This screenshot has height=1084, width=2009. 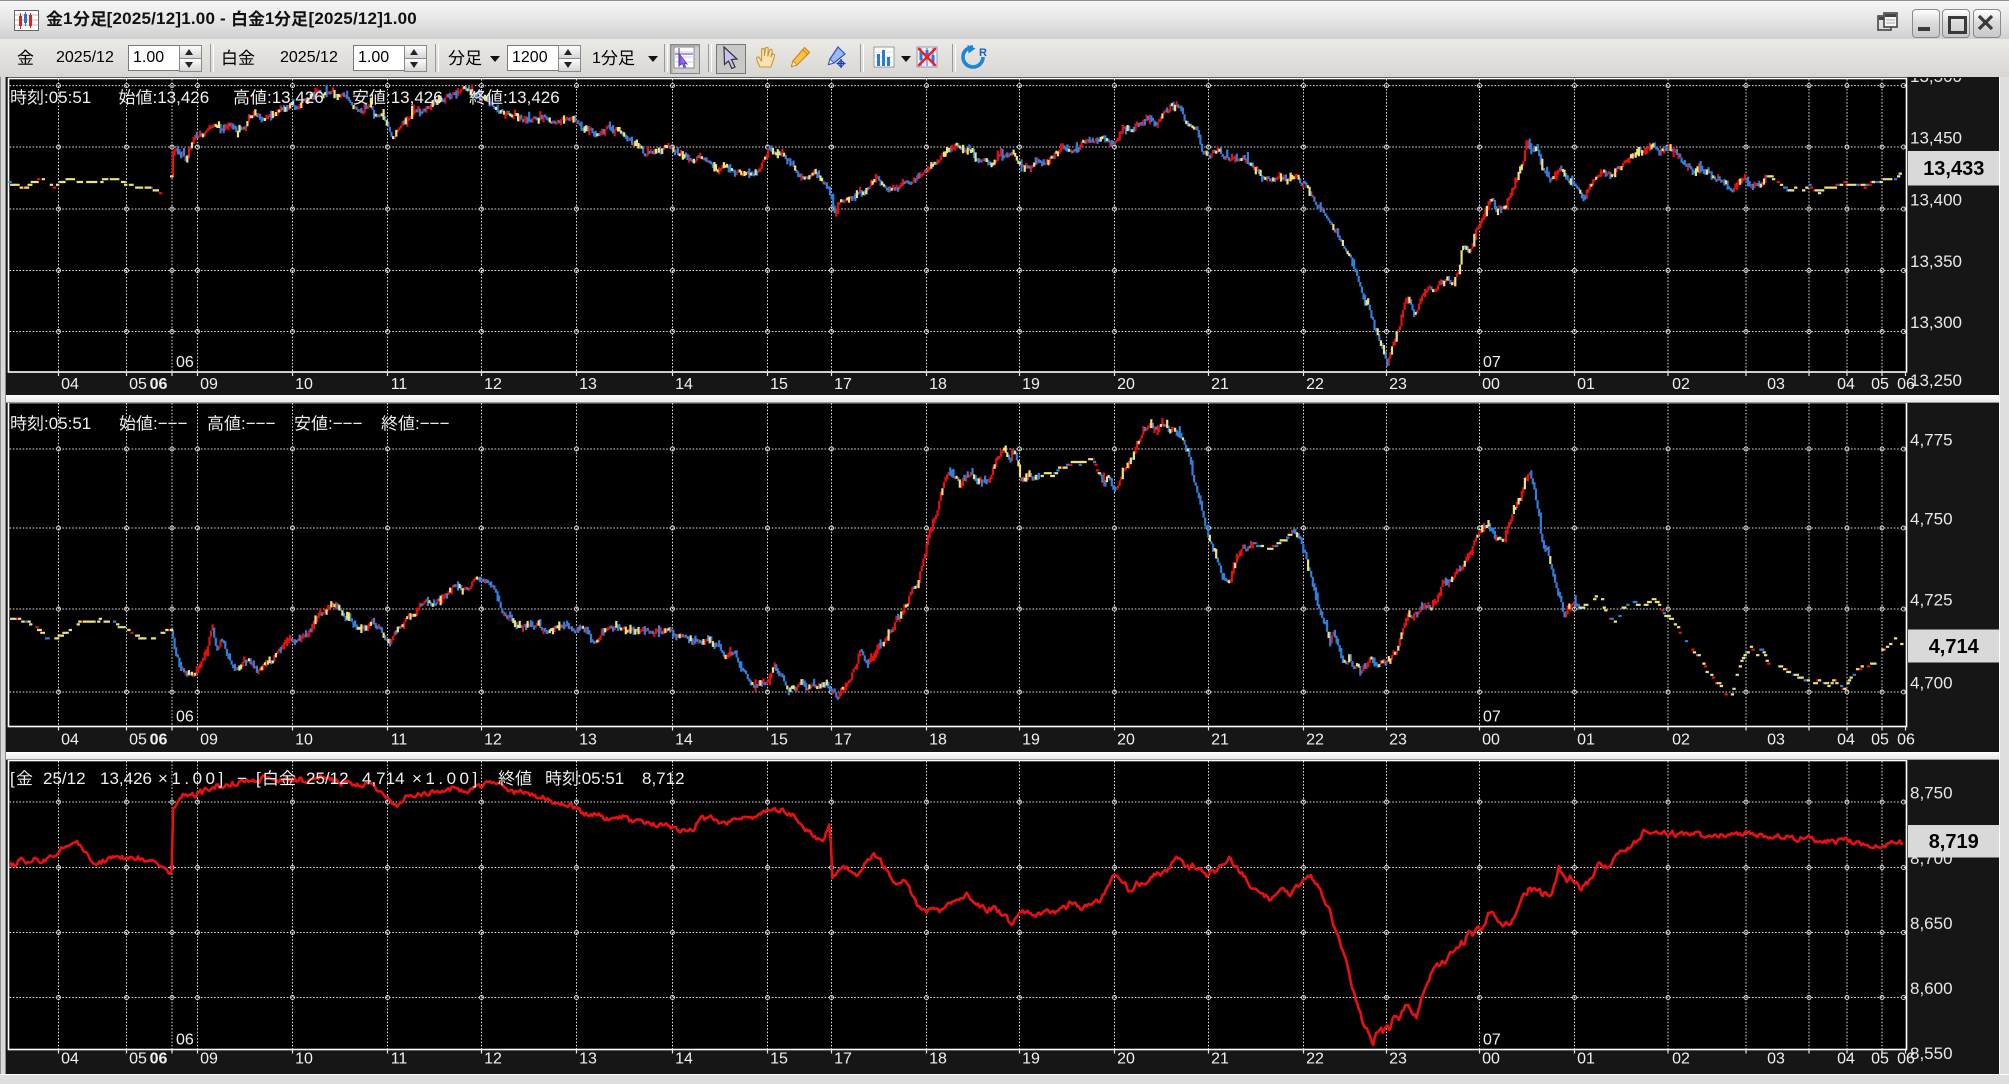 What do you see at coordinates (1936, 322) in the screenshot?
I see `svg-text: 13,300` at bounding box center [1936, 322].